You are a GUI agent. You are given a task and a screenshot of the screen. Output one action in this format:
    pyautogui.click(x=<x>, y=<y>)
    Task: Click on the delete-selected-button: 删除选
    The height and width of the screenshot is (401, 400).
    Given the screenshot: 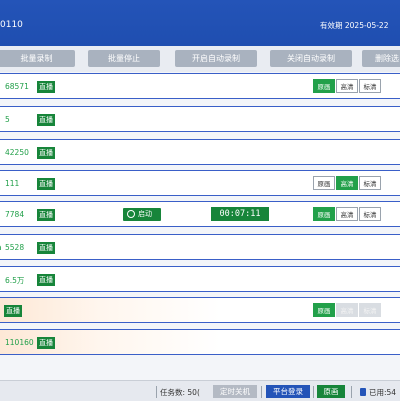 What is the action you would take?
    pyautogui.click(x=381, y=58)
    